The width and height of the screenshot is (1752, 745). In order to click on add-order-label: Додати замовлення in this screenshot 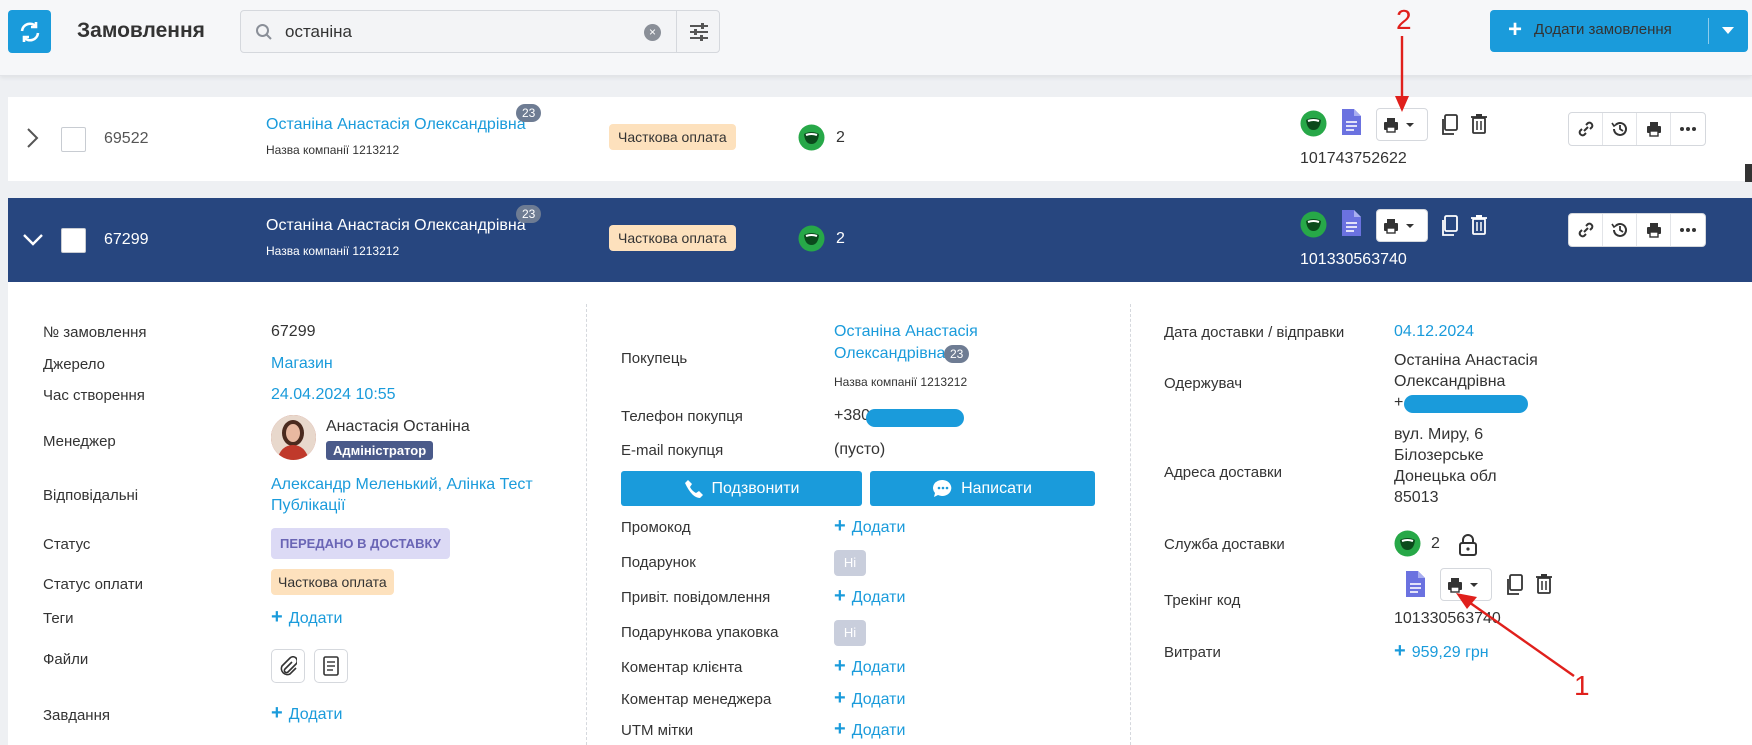, I will do `click(1603, 29)`.